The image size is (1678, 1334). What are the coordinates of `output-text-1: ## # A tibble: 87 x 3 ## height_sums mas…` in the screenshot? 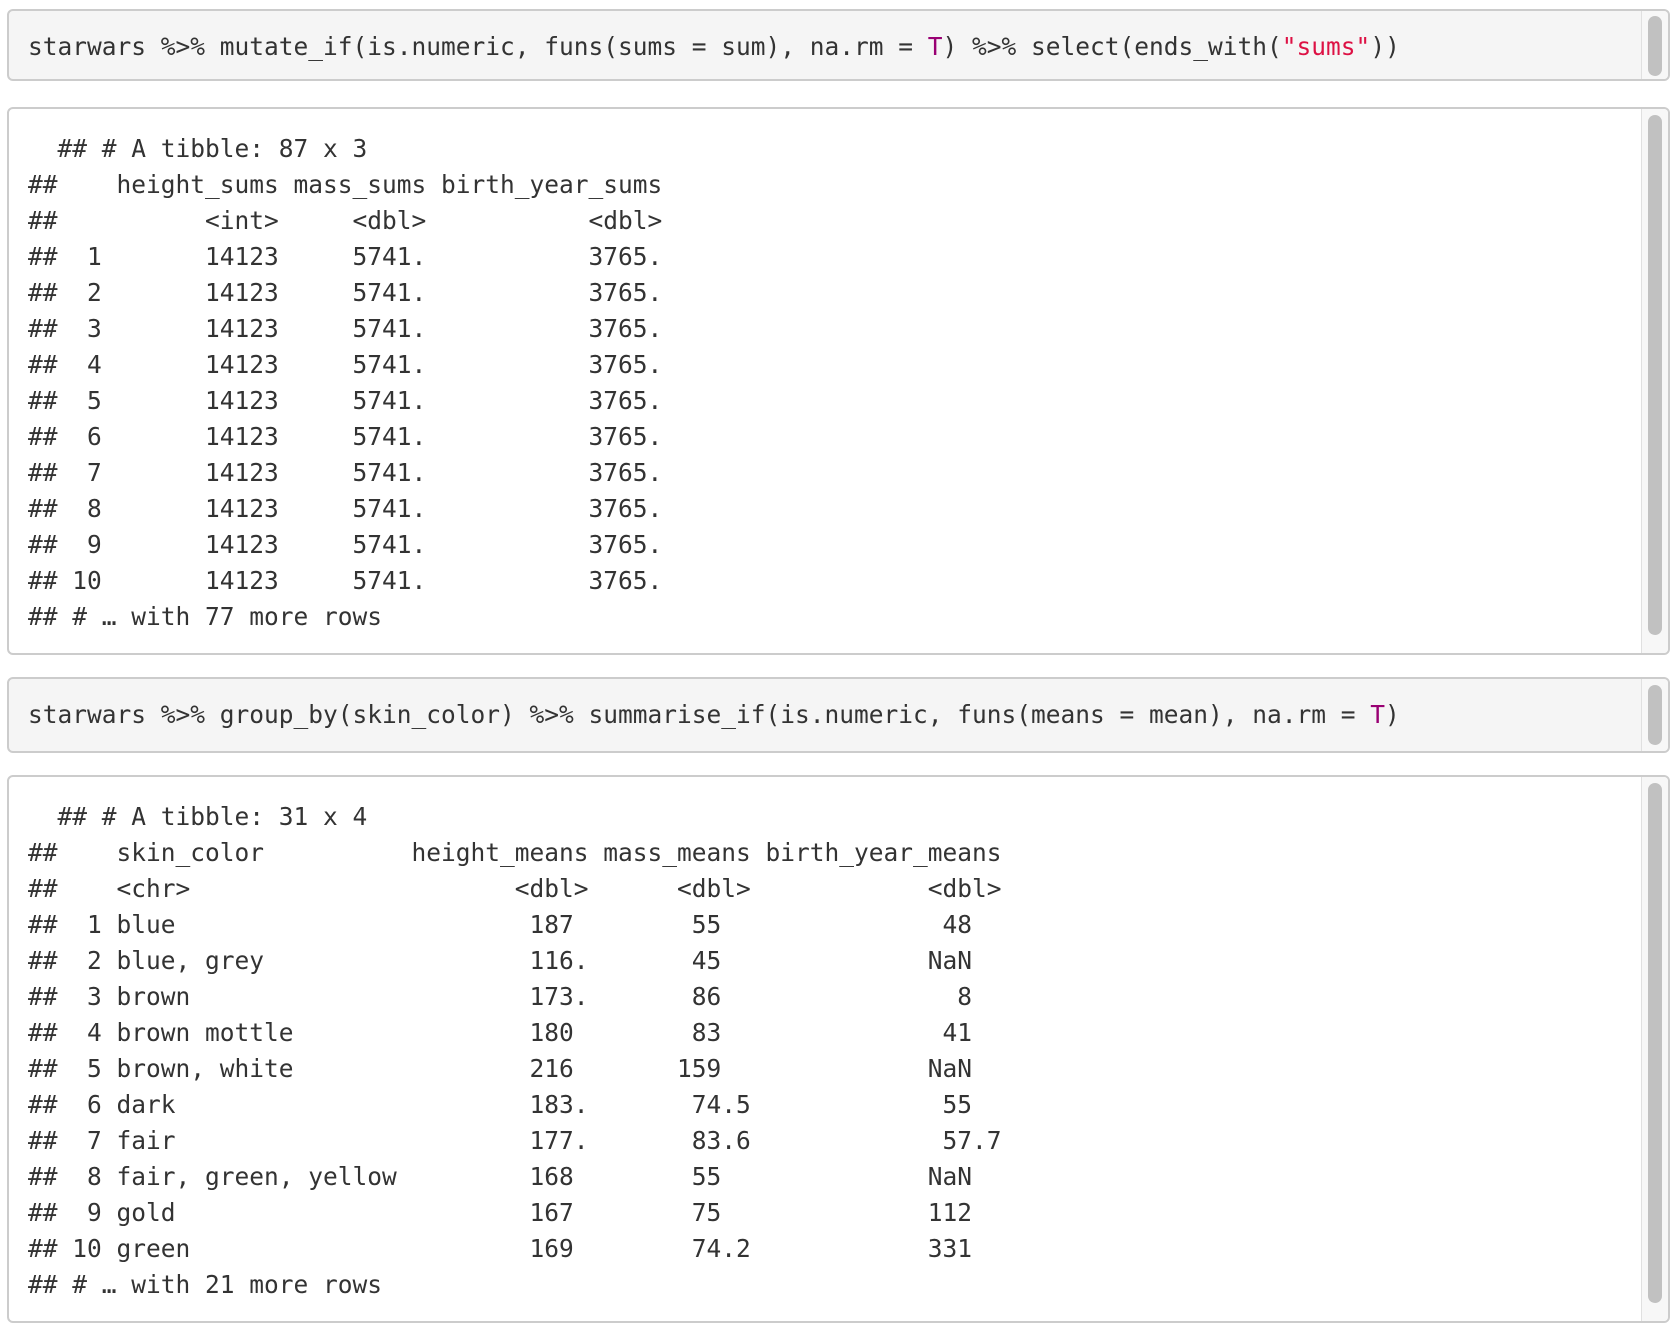 It's located at (345, 383).